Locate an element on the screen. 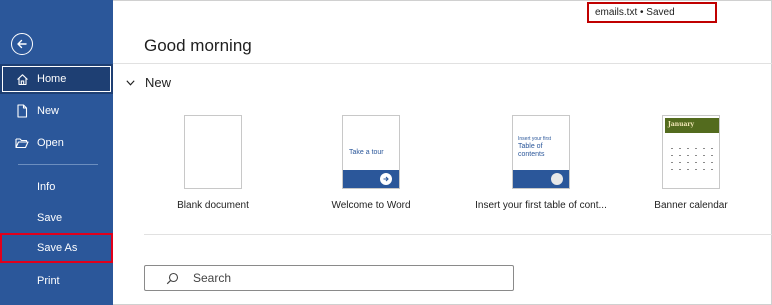 The height and width of the screenshot is (305, 772). sidebar-item-save: Save is located at coordinates (56, 218).